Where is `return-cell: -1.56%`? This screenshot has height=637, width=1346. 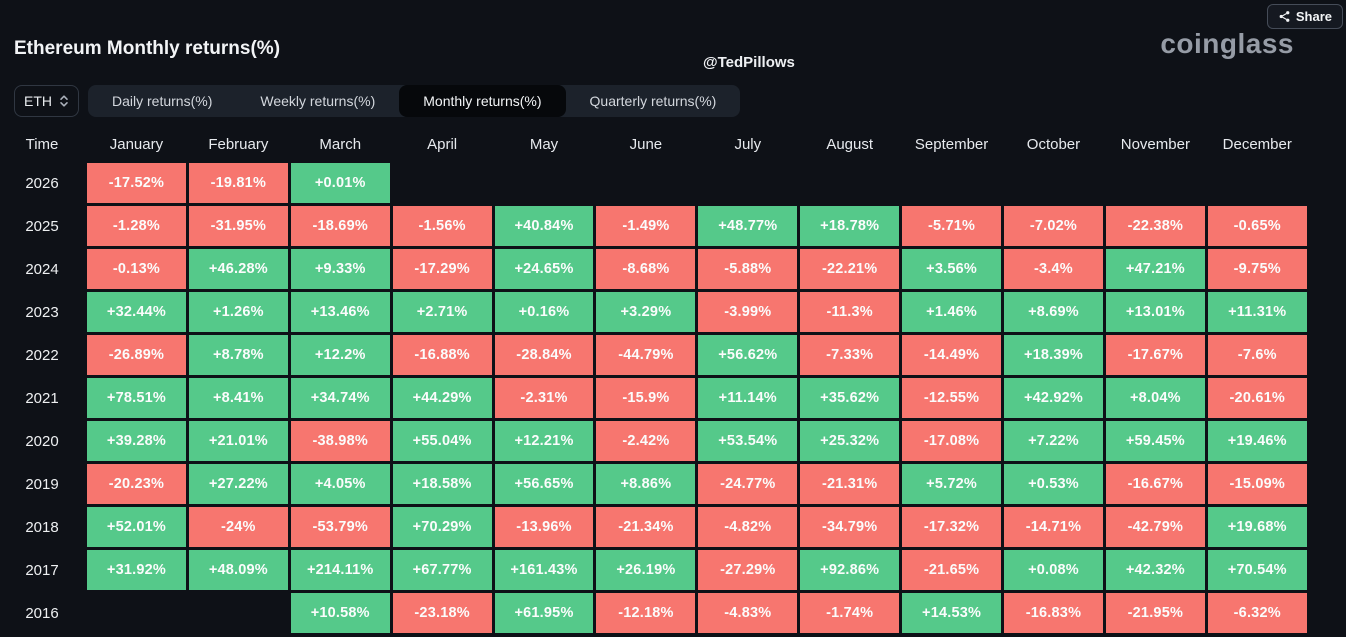 return-cell: -1.56% is located at coordinates (442, 226).